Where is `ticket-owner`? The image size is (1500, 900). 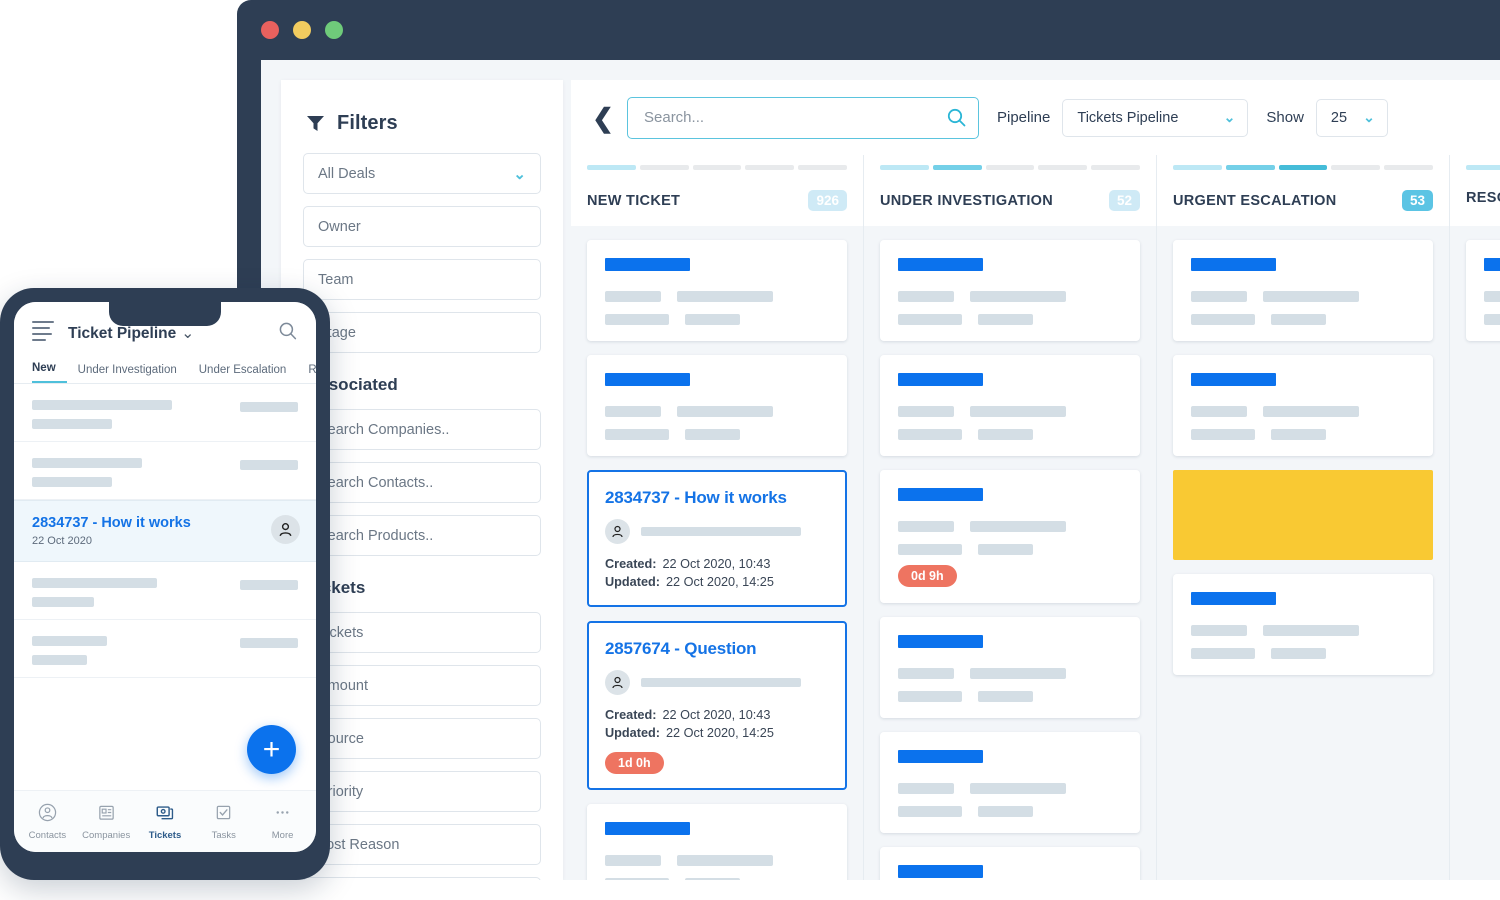
ticket-owner is located at coordinates (717, 531).